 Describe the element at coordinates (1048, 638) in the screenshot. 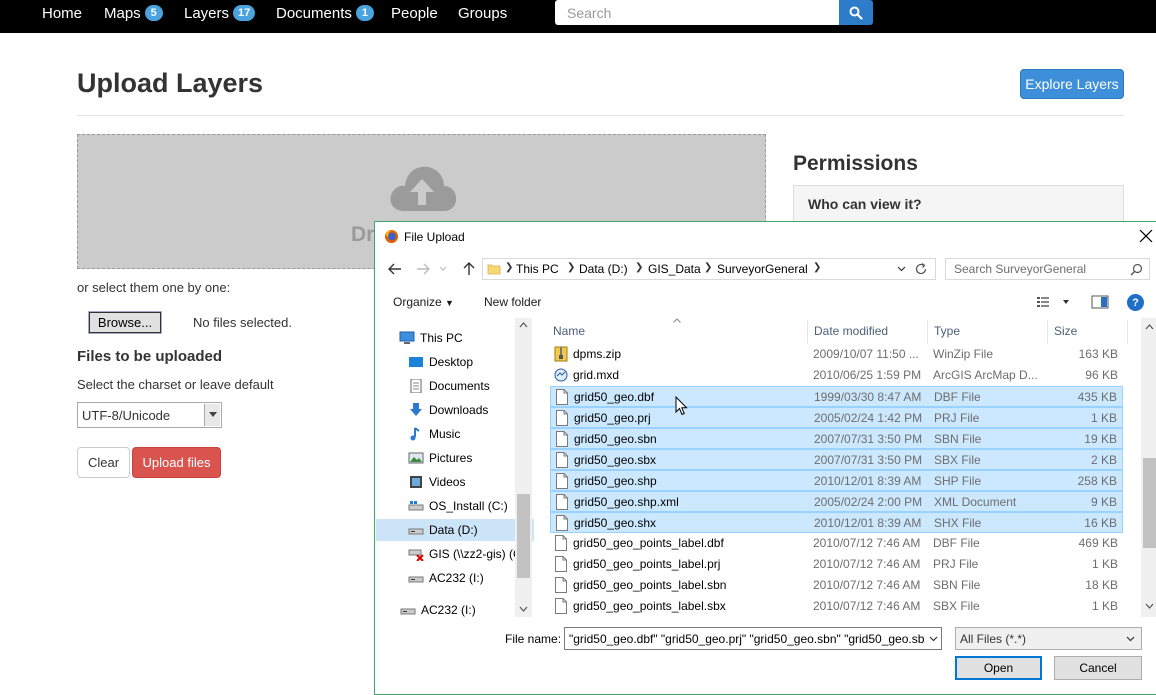

I see `file-type-filter: All Files (*.*)` at that location.